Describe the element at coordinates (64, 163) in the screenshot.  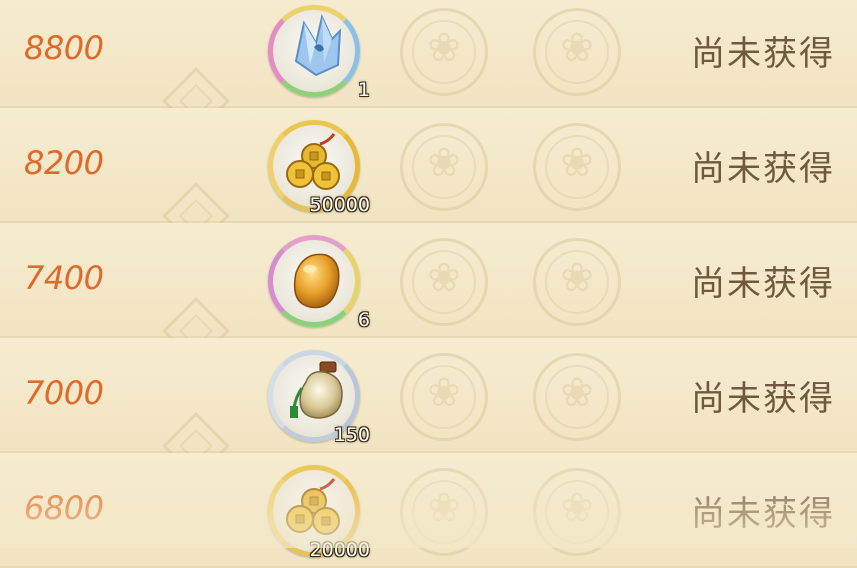
I see `score-threshold: 8200` at that location.